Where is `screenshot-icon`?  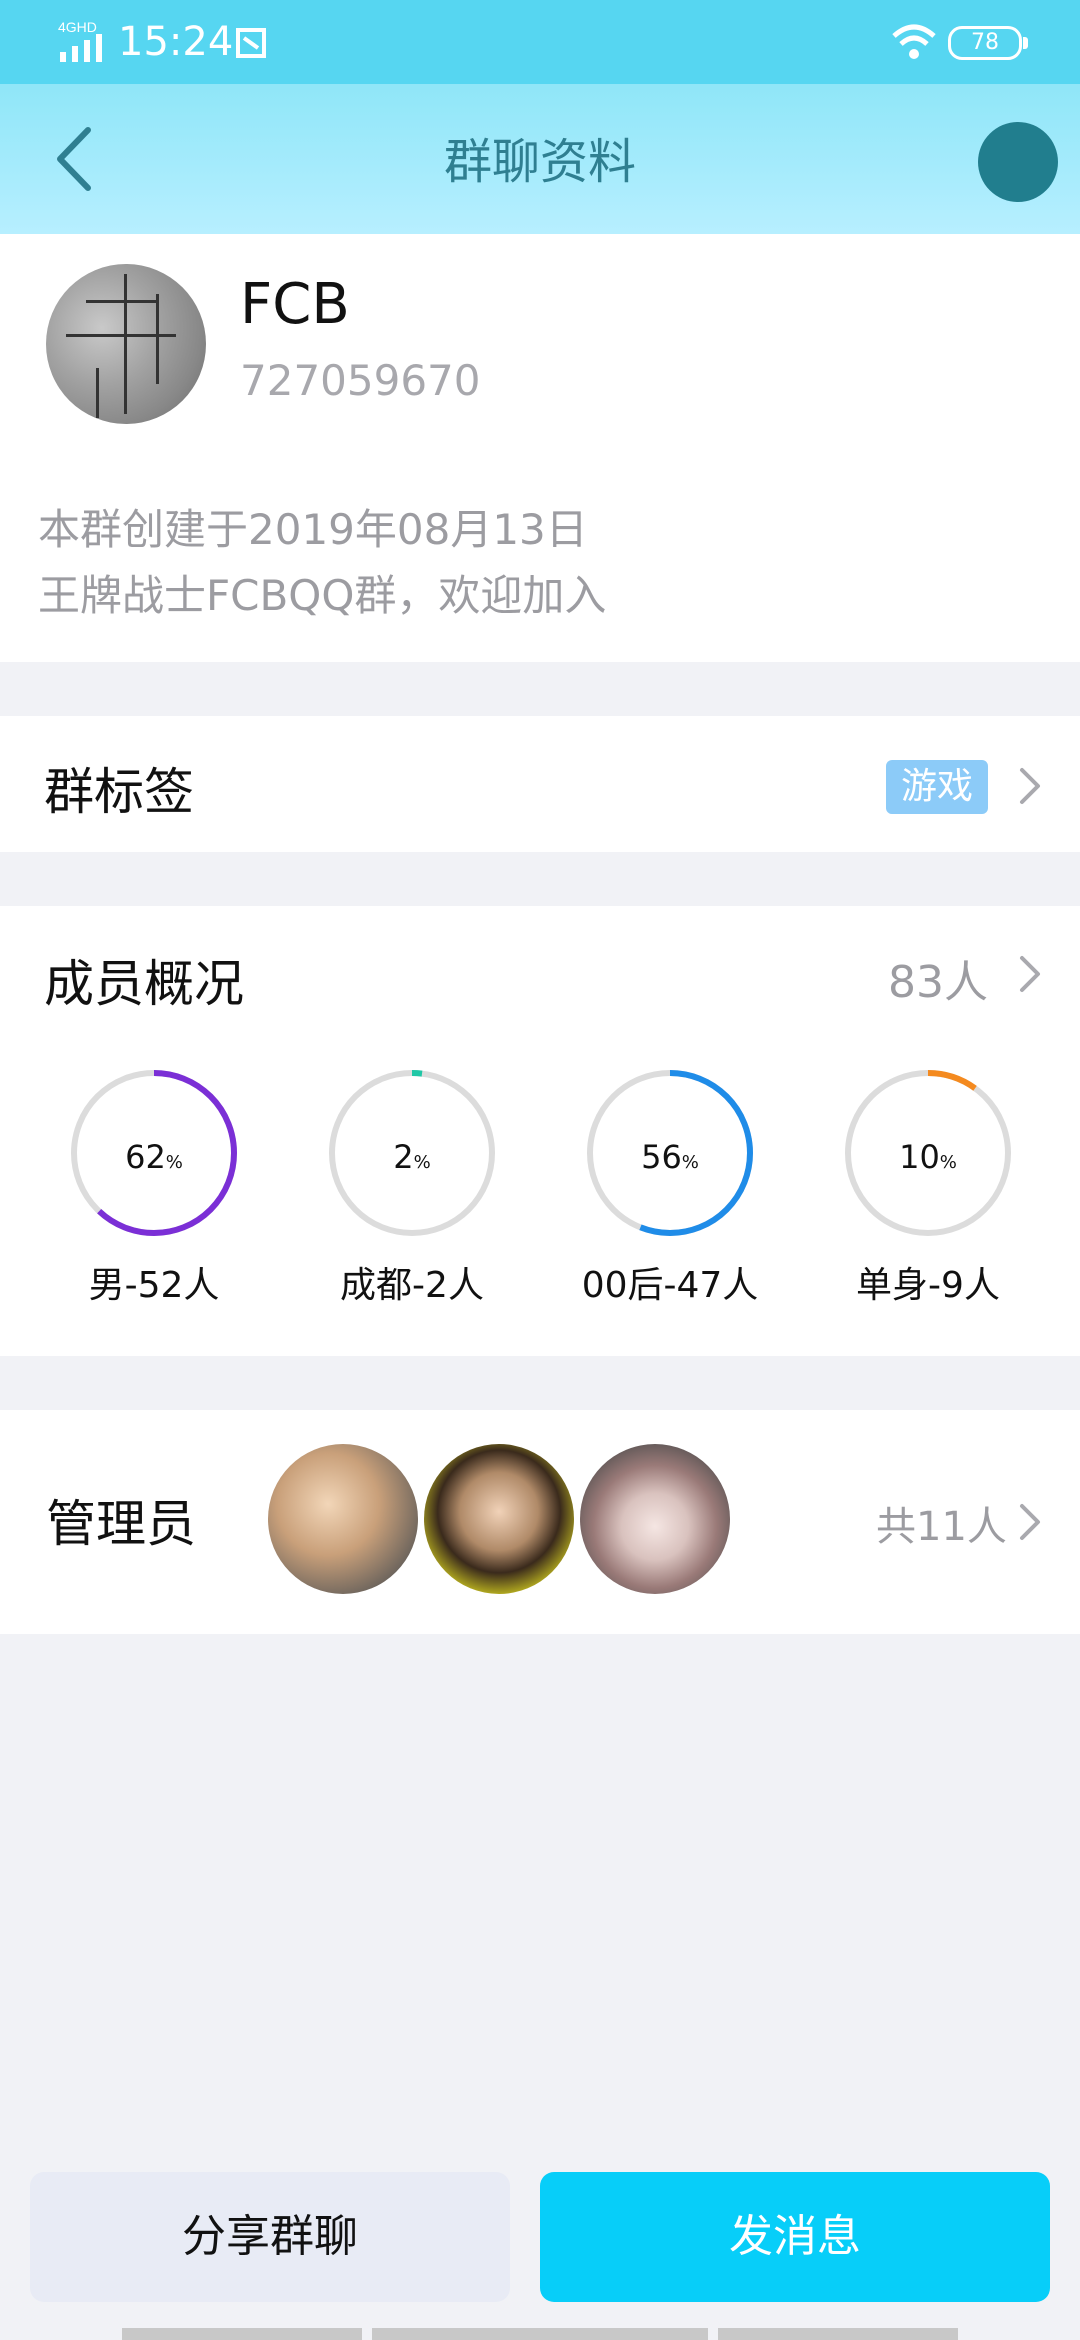
screenshot-icon is located at coordinates (251, 43).